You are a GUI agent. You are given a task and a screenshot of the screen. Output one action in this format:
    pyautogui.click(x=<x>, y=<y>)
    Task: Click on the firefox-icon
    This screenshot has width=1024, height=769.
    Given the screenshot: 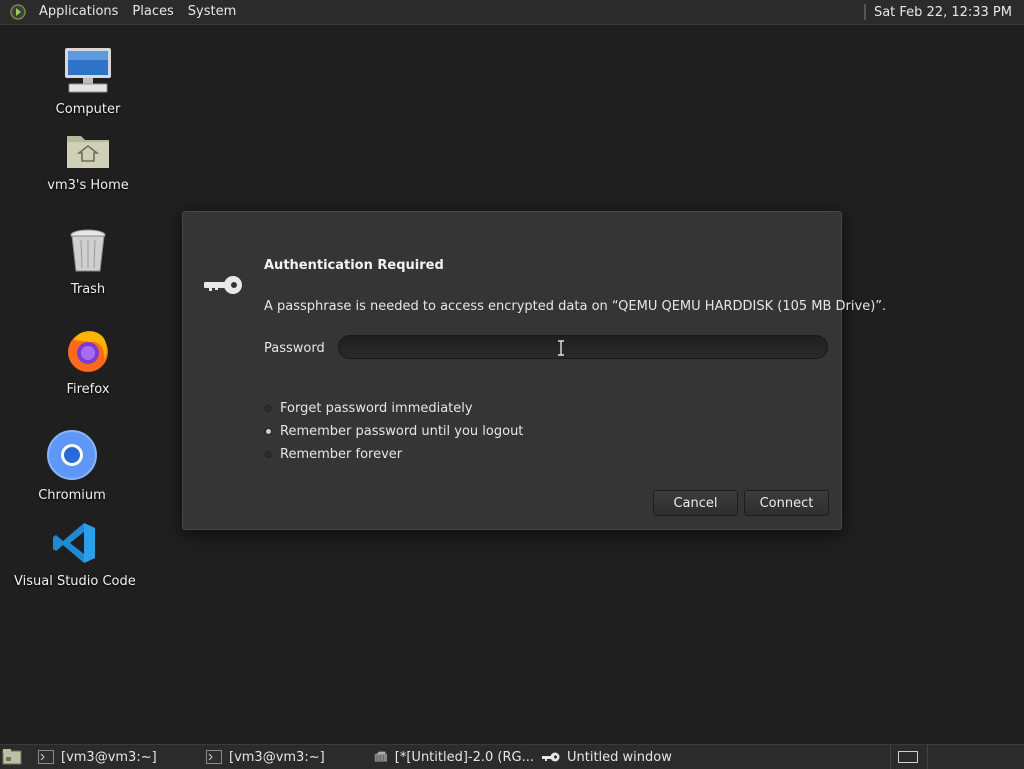 What is the action you would take?
    pyautogui.click(x=88, y=351)
    